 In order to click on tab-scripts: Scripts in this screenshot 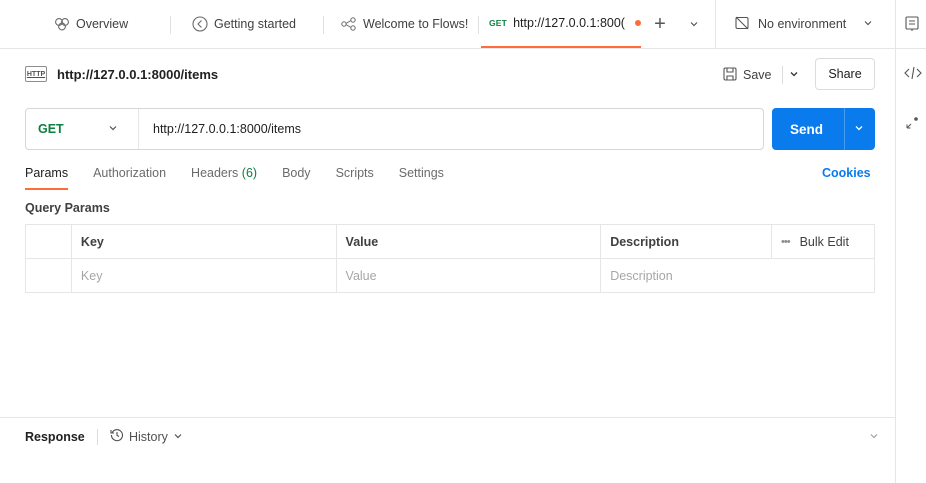, I will do `click(355, 178)`.